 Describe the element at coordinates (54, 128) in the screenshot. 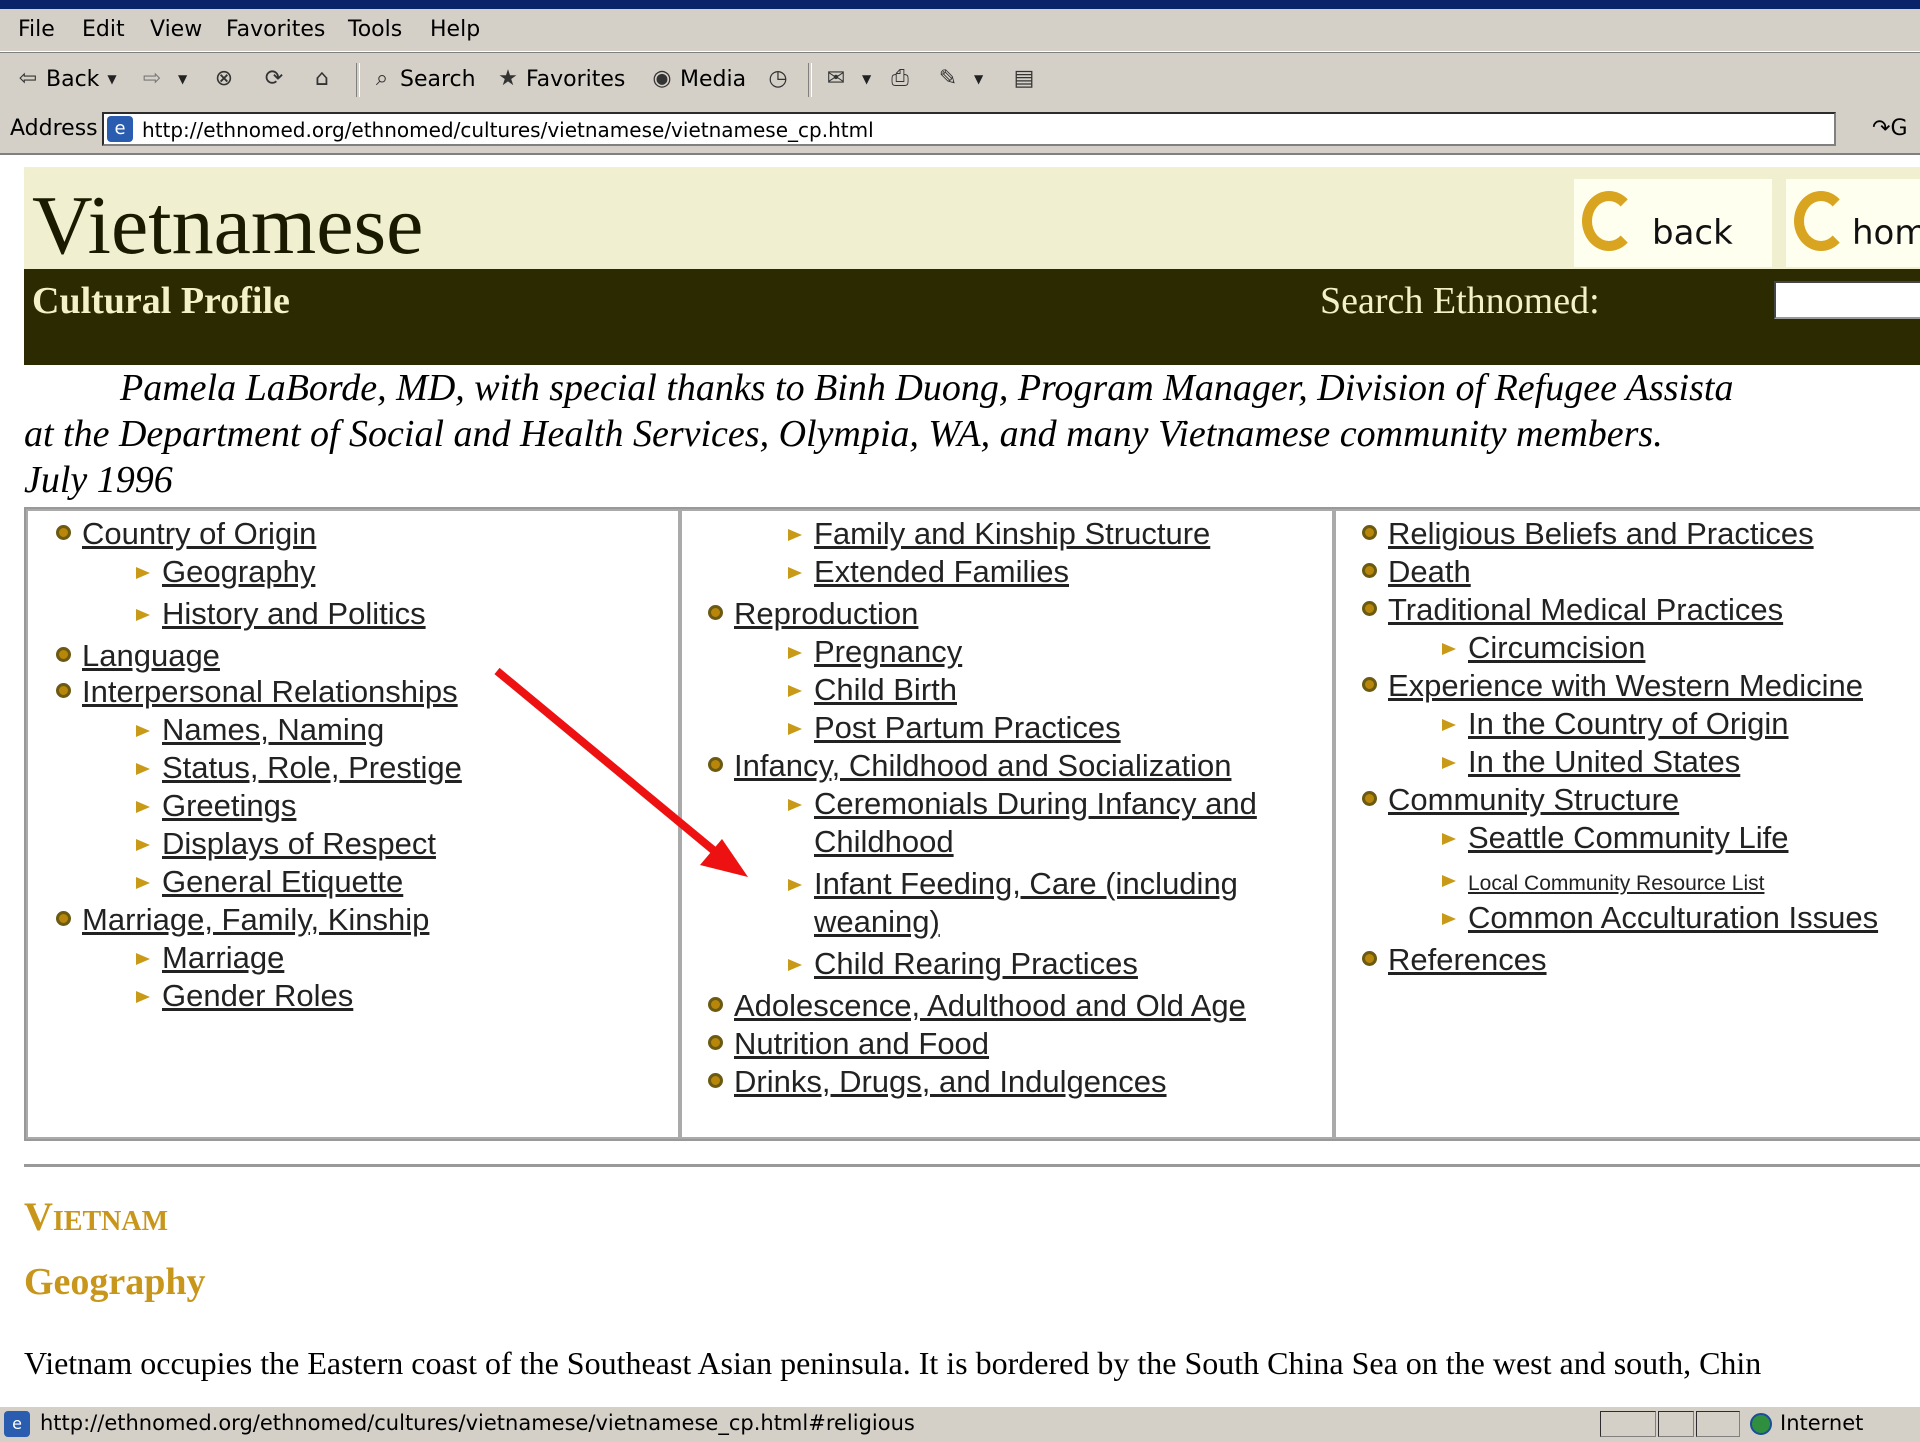

I see `address-label: Address` at that location.